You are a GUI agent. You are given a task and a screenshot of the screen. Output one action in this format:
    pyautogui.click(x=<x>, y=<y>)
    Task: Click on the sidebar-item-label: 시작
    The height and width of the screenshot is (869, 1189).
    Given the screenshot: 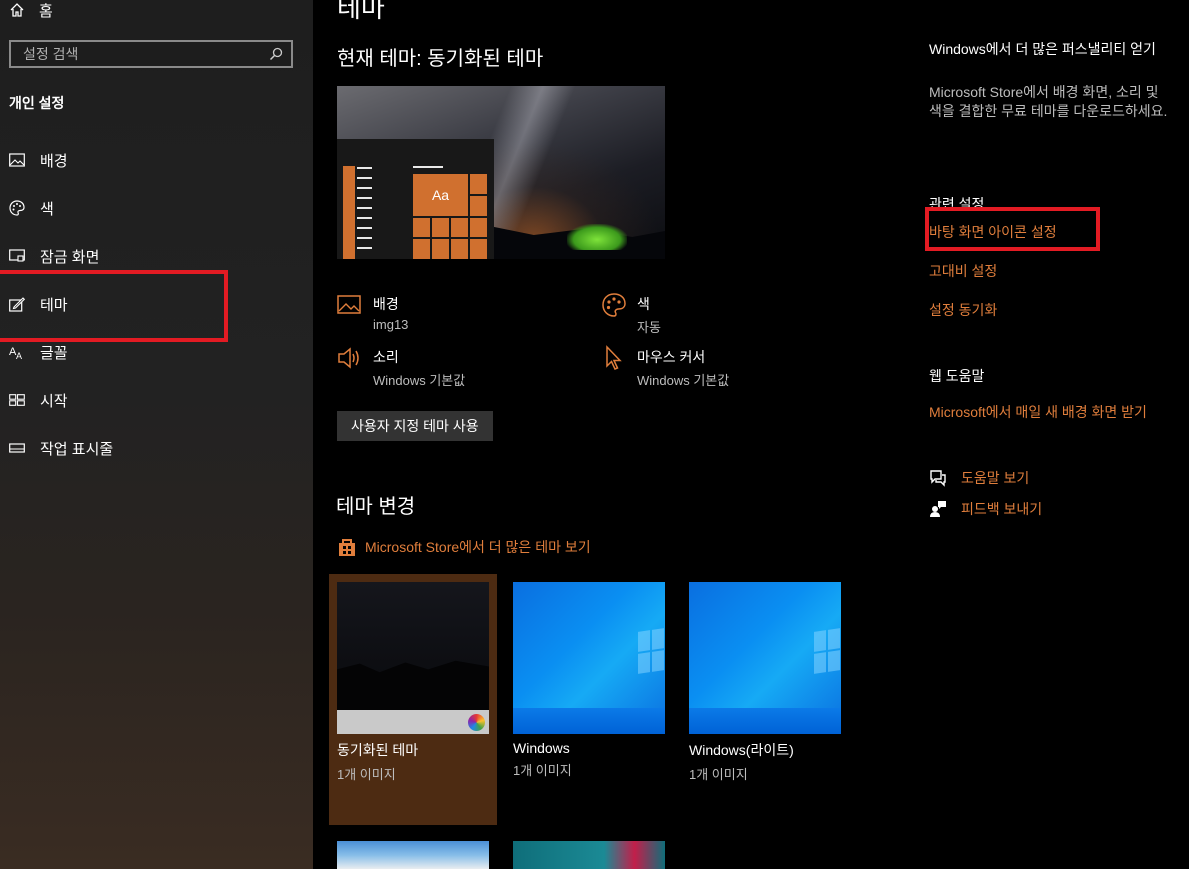 What is the action you would take?
    pyautogui.click(x=54, y=401)
    